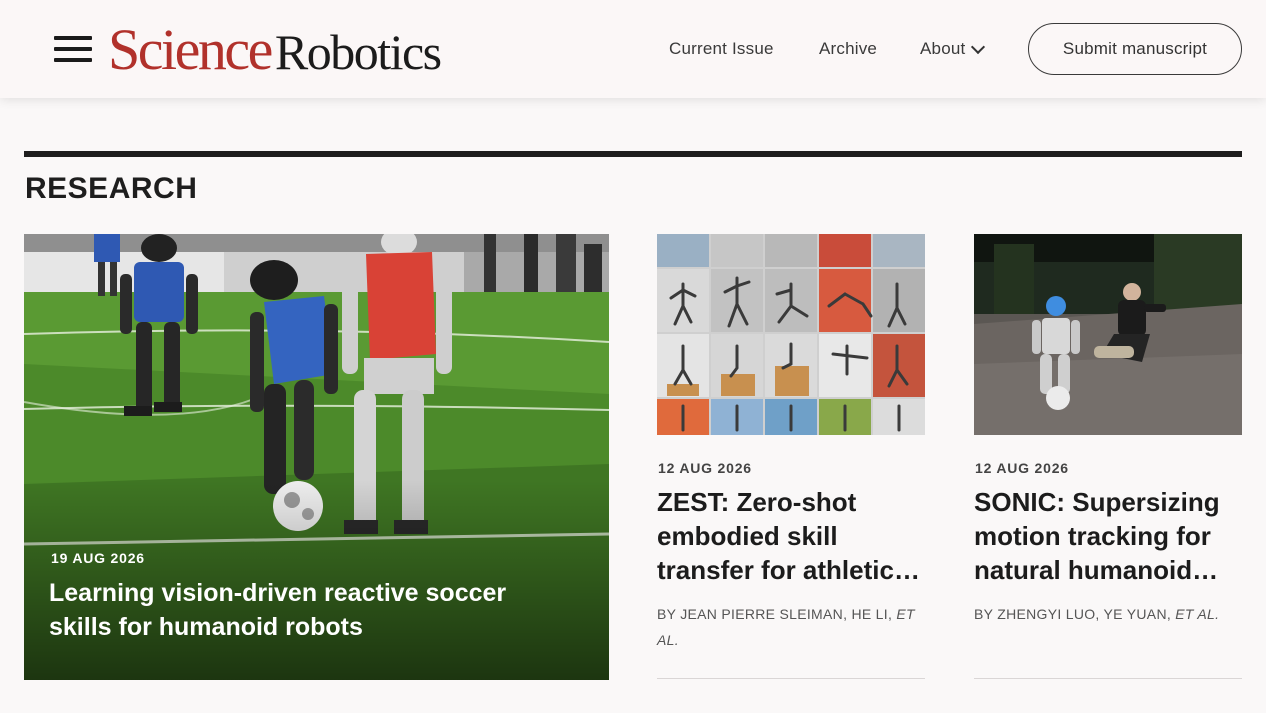  Describe the element at coordinates (190, 49) in the screenshot. I see `logo-science: Science` at that location.